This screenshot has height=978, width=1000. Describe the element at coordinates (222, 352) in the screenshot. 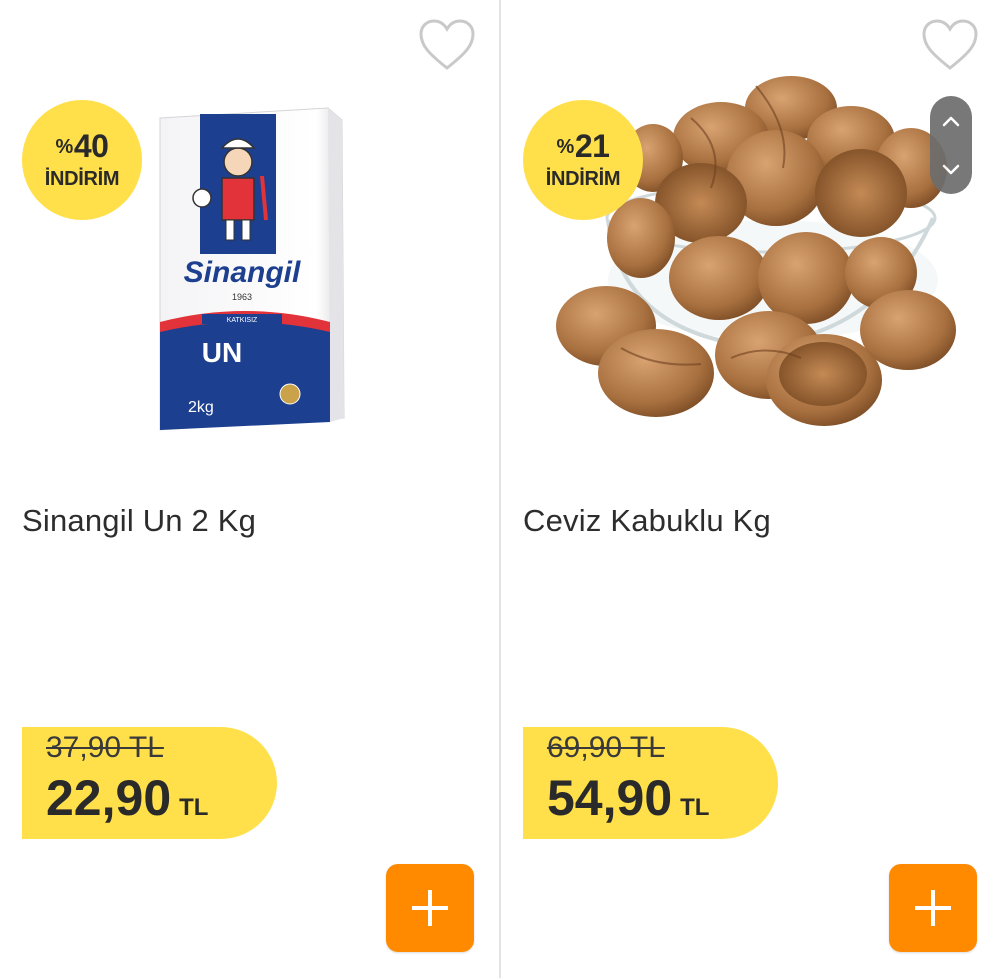

I see `flour-product-text: UN` at that location.